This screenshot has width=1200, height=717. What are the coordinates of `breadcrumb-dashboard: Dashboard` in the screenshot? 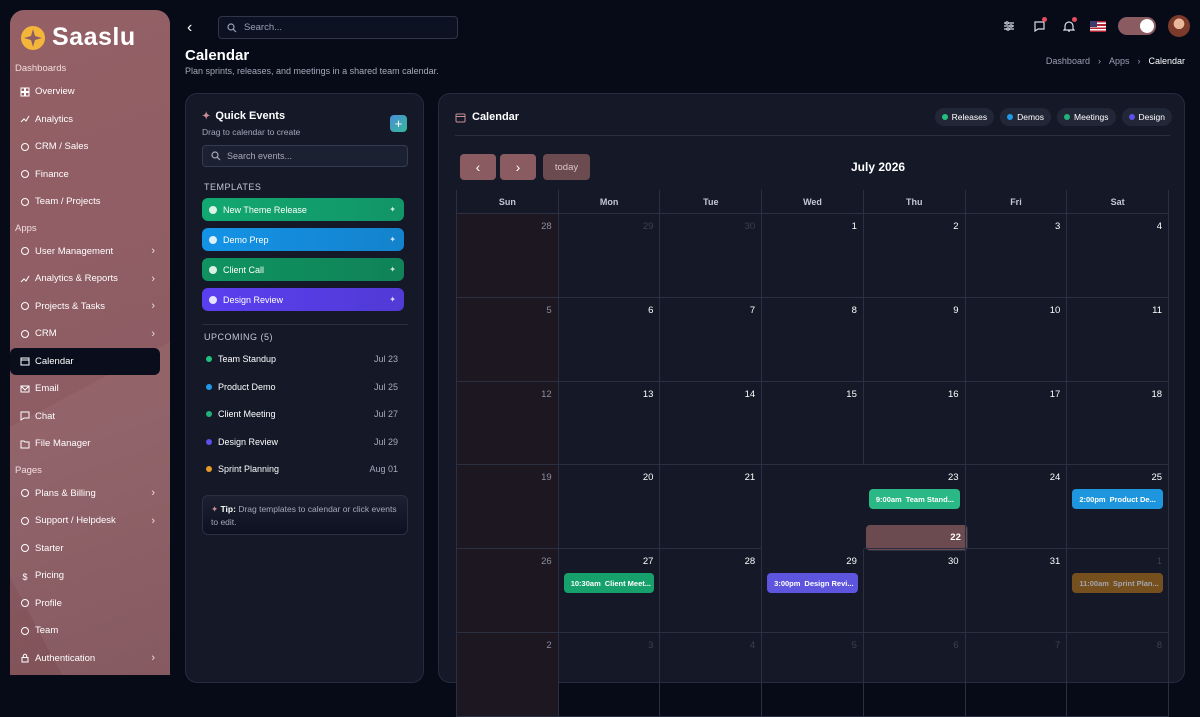 It's located at (1068, 61).